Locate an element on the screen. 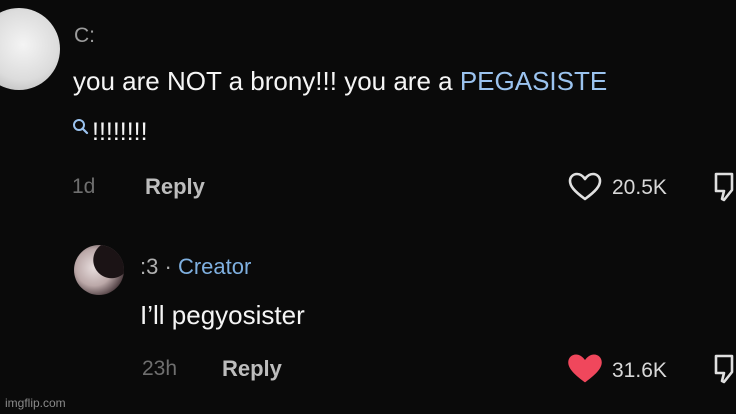 The height and width of the screenshot is (414, 736). reply-username-line: :3 · Creator is located at coordinates (195, 267).